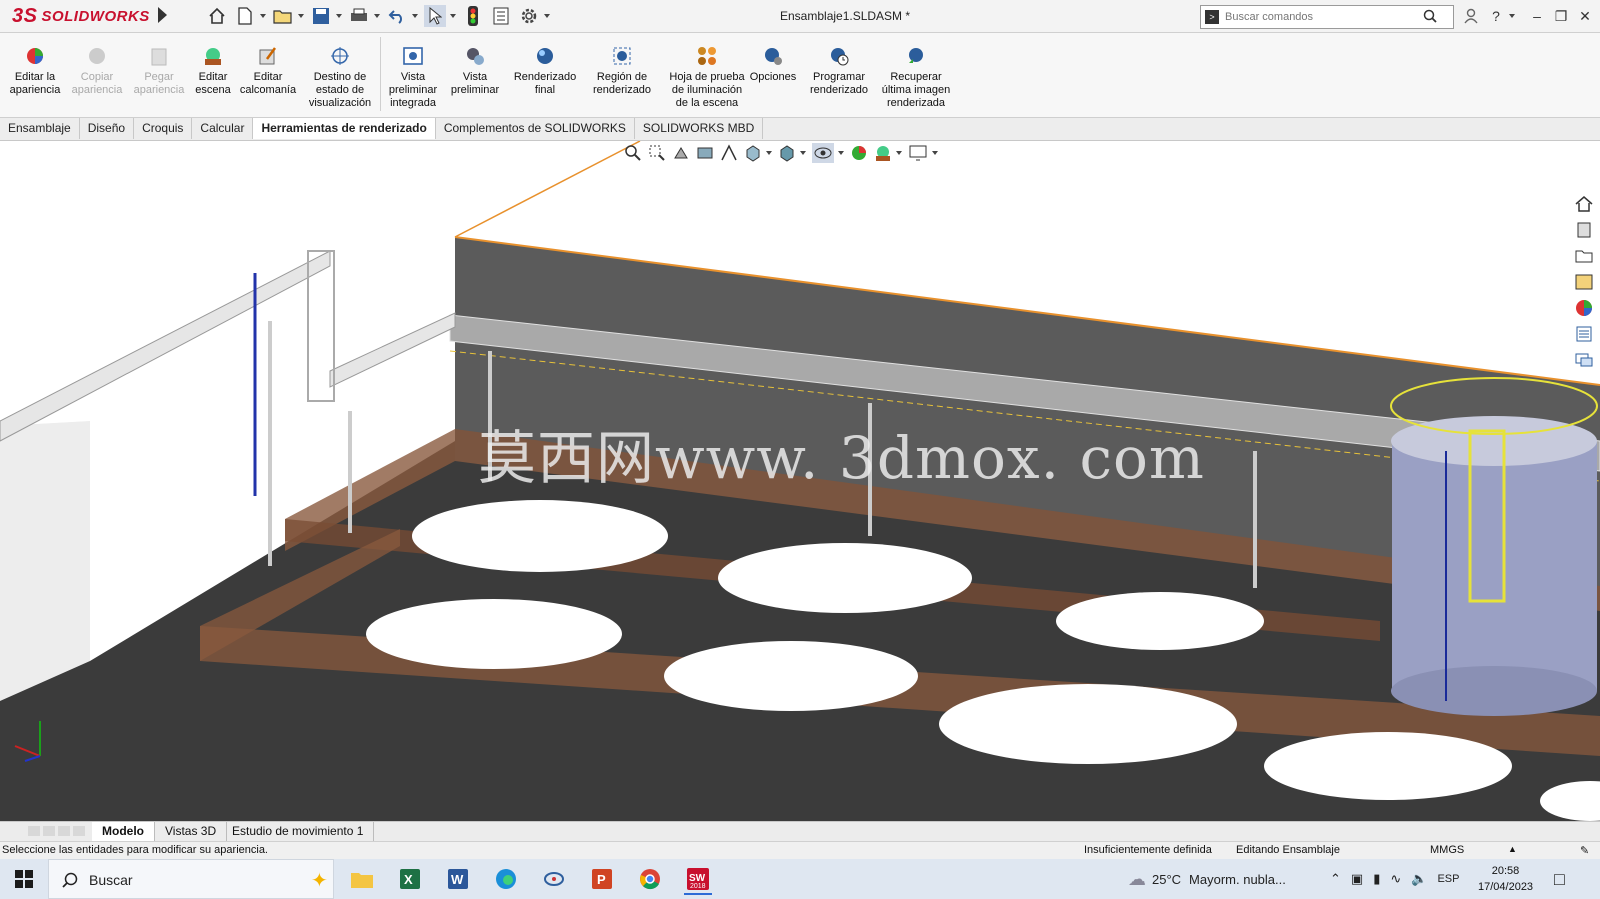 The image size is (1600, 899). I want to click on save-icon, so click(321, 16).